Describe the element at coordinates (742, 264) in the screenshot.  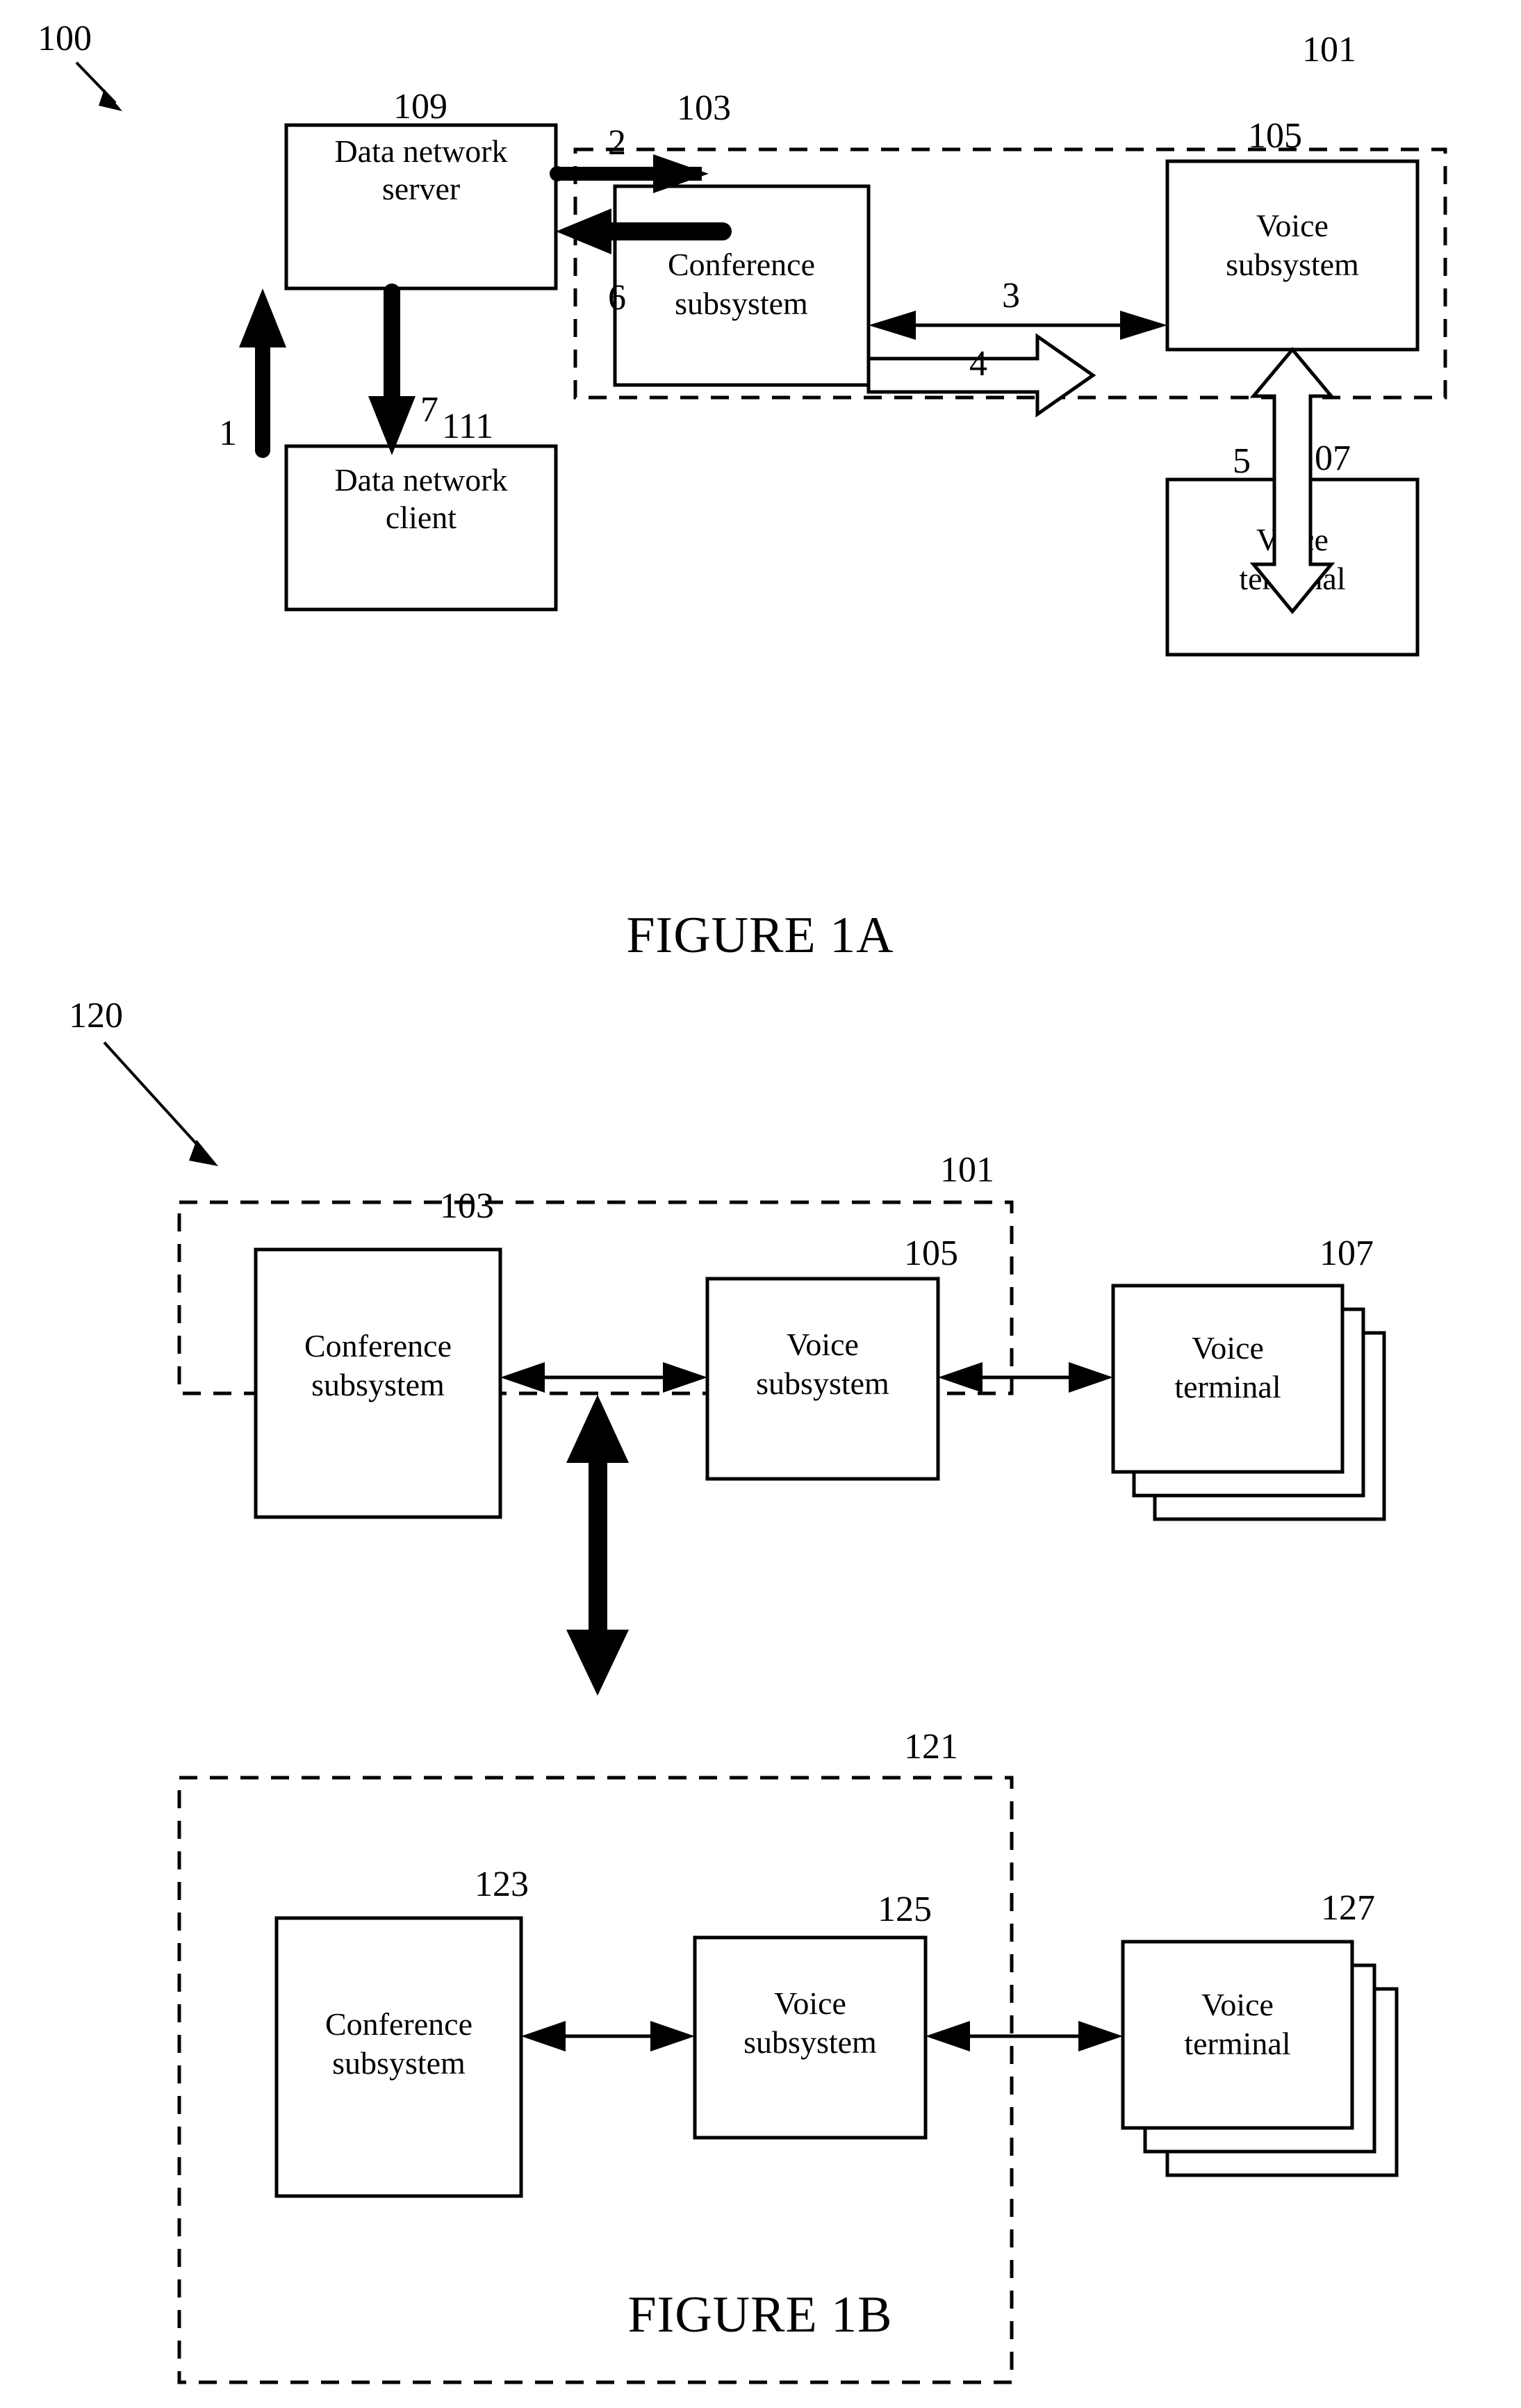
I see `conference-label-line1-fig1a: Conference` at that location.